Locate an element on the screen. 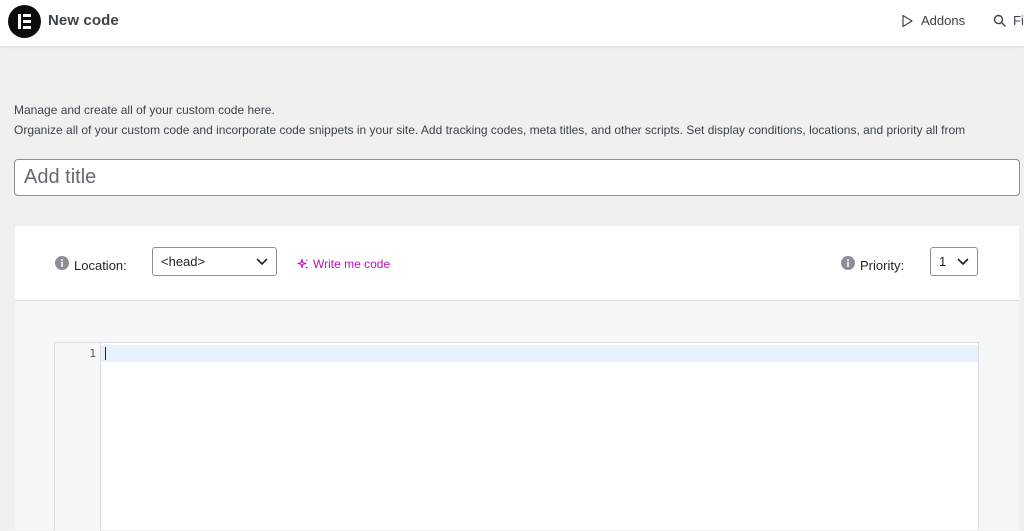  line-number: 1 is located at coordinates (92, 353).